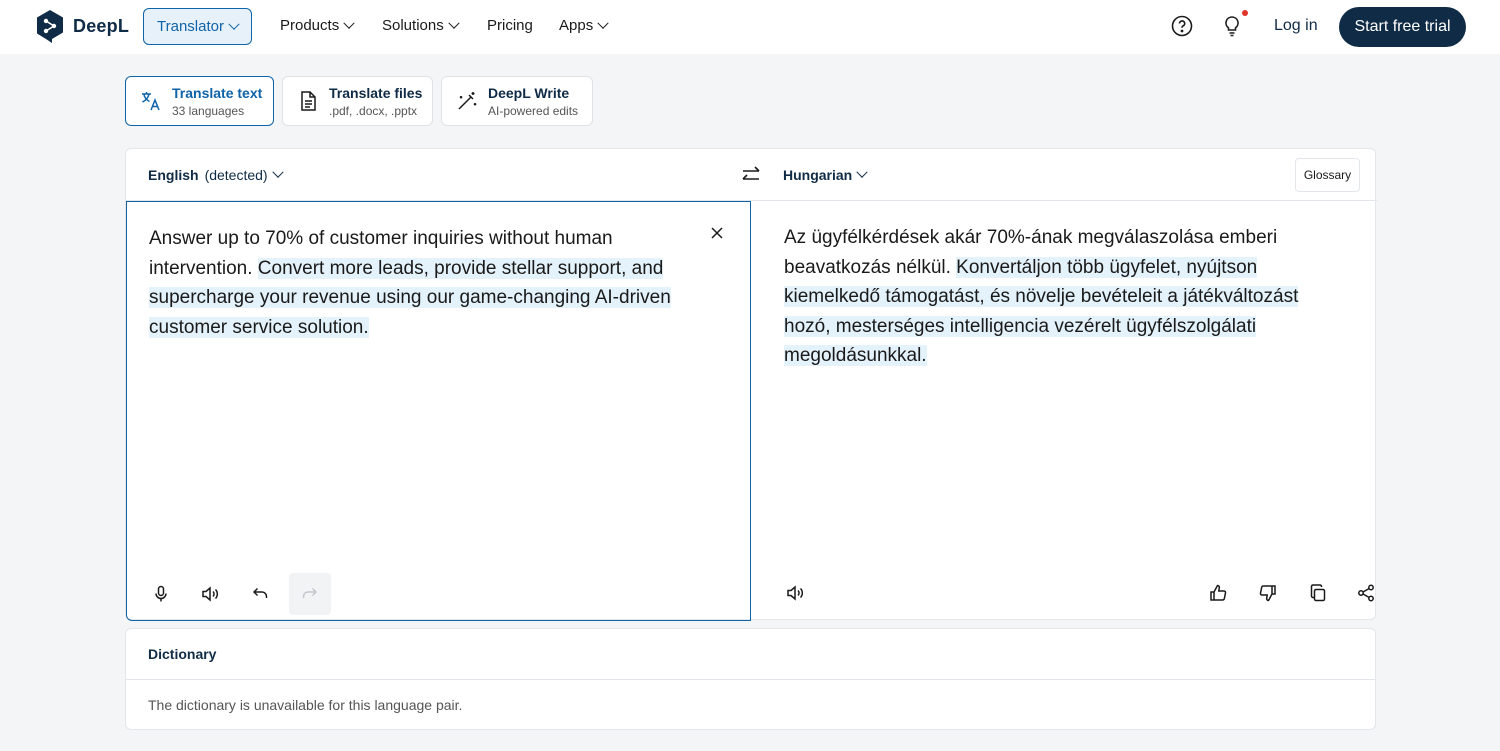 This screenshot has height=751, width=1500. I want to click on copy-button, so click(1318, 593).